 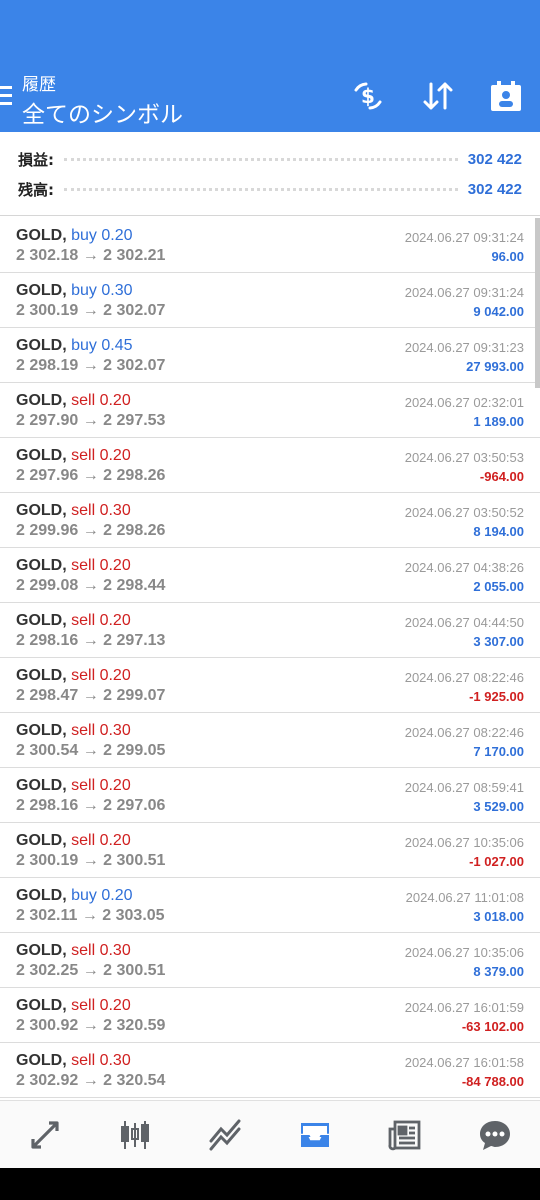 I want to click on history-icon, so click(x=315, y=1134).